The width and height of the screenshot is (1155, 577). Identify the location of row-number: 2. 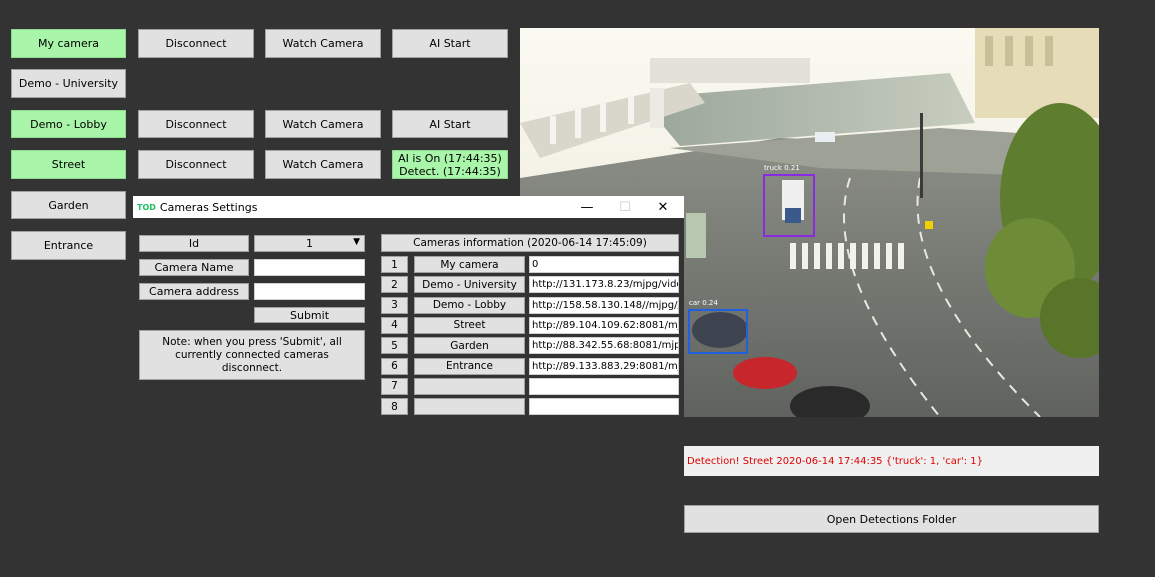
(394, 285).